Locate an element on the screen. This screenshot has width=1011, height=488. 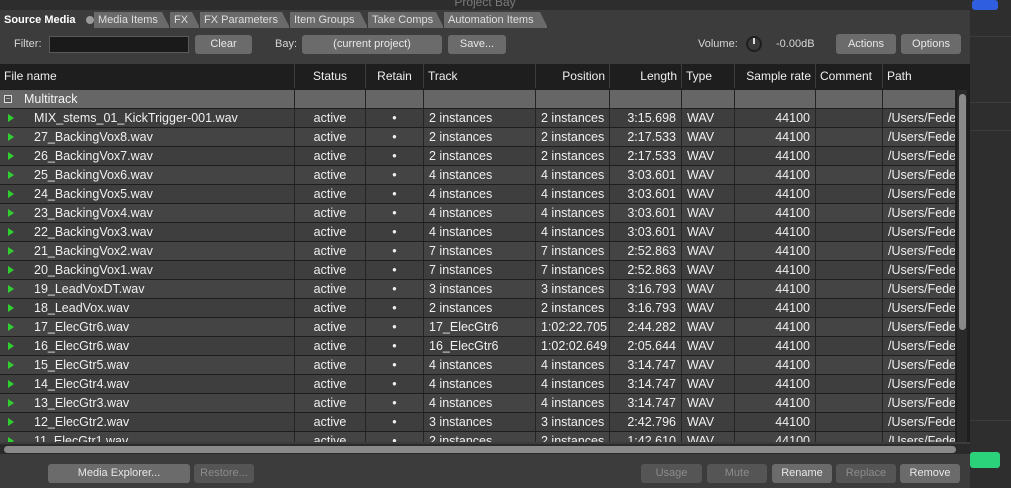
tab-fx-parameters: FX Parameters is located at coordinates (245, 20).